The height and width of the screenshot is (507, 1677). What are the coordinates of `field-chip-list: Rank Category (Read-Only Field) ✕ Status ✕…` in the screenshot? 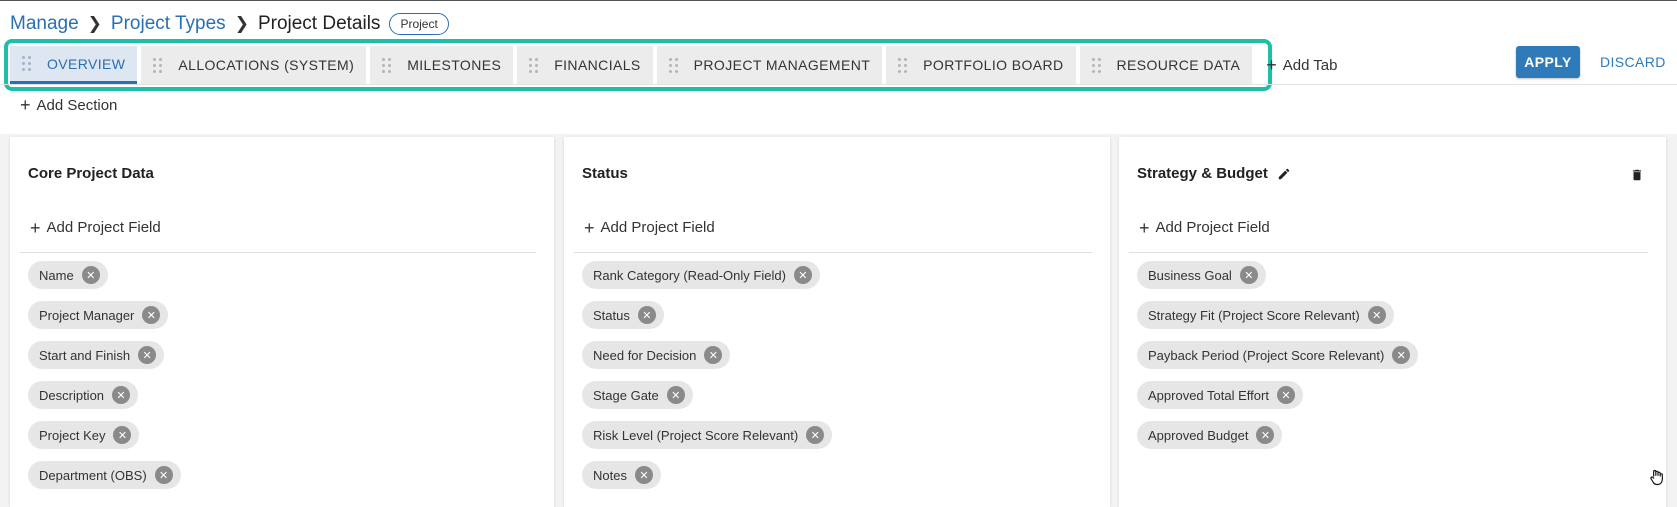 It's located at (707, 381).